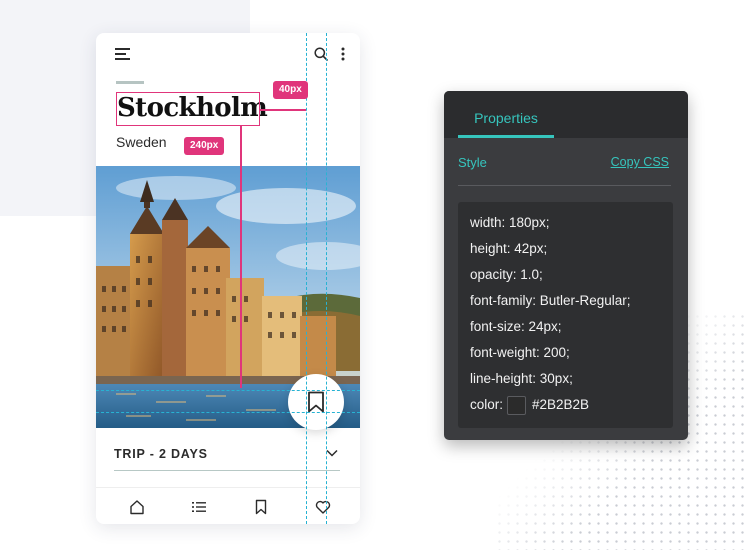 The image size is (750, 550). What do you see at coordinates (199, 507) in the screenshot?
I see `list-icon` at bounding box center [199, 507].